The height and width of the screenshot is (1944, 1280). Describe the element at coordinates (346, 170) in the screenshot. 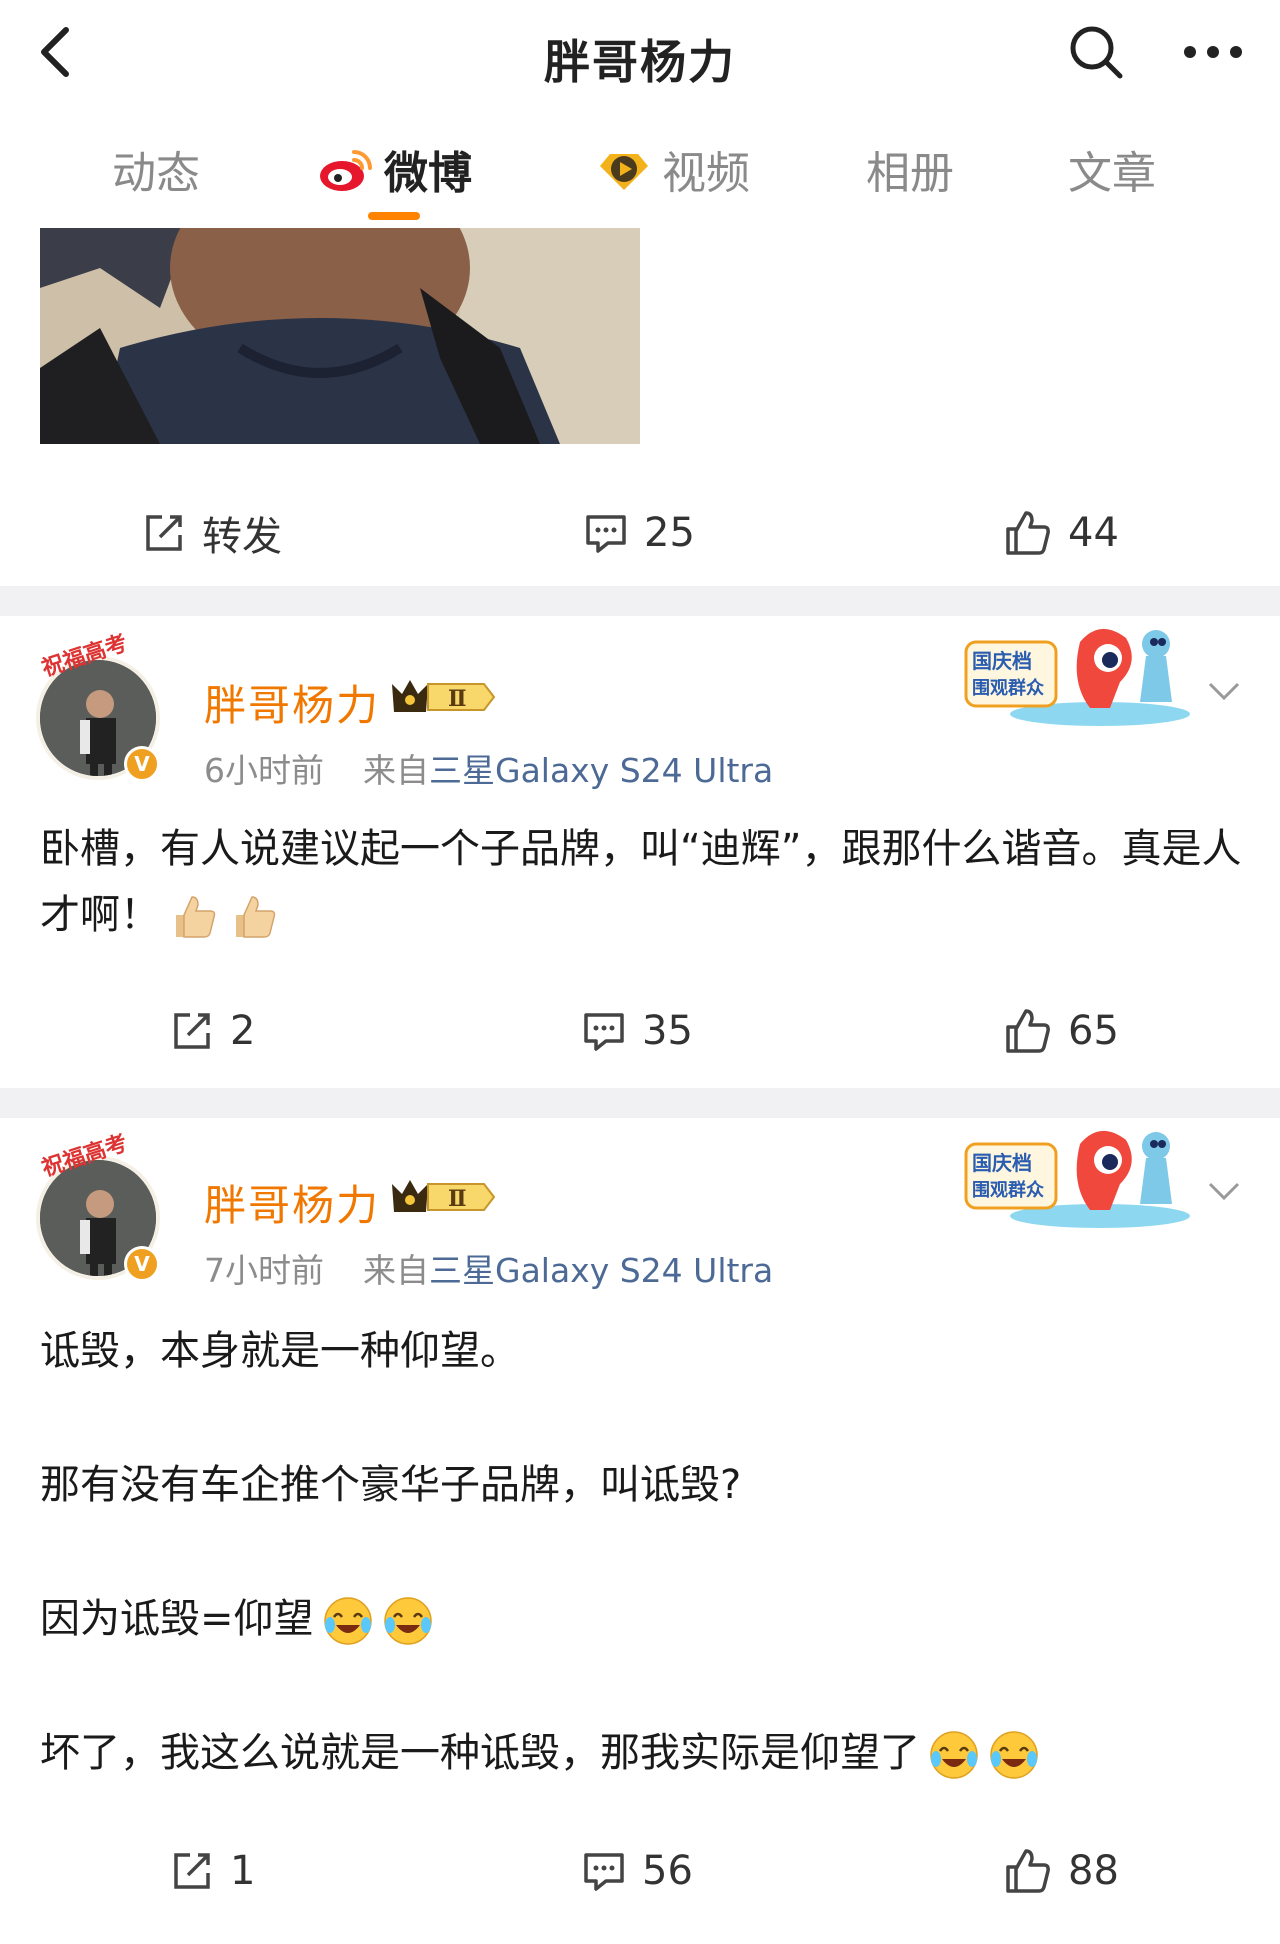

I see `weibo-logo-icon` at that location.